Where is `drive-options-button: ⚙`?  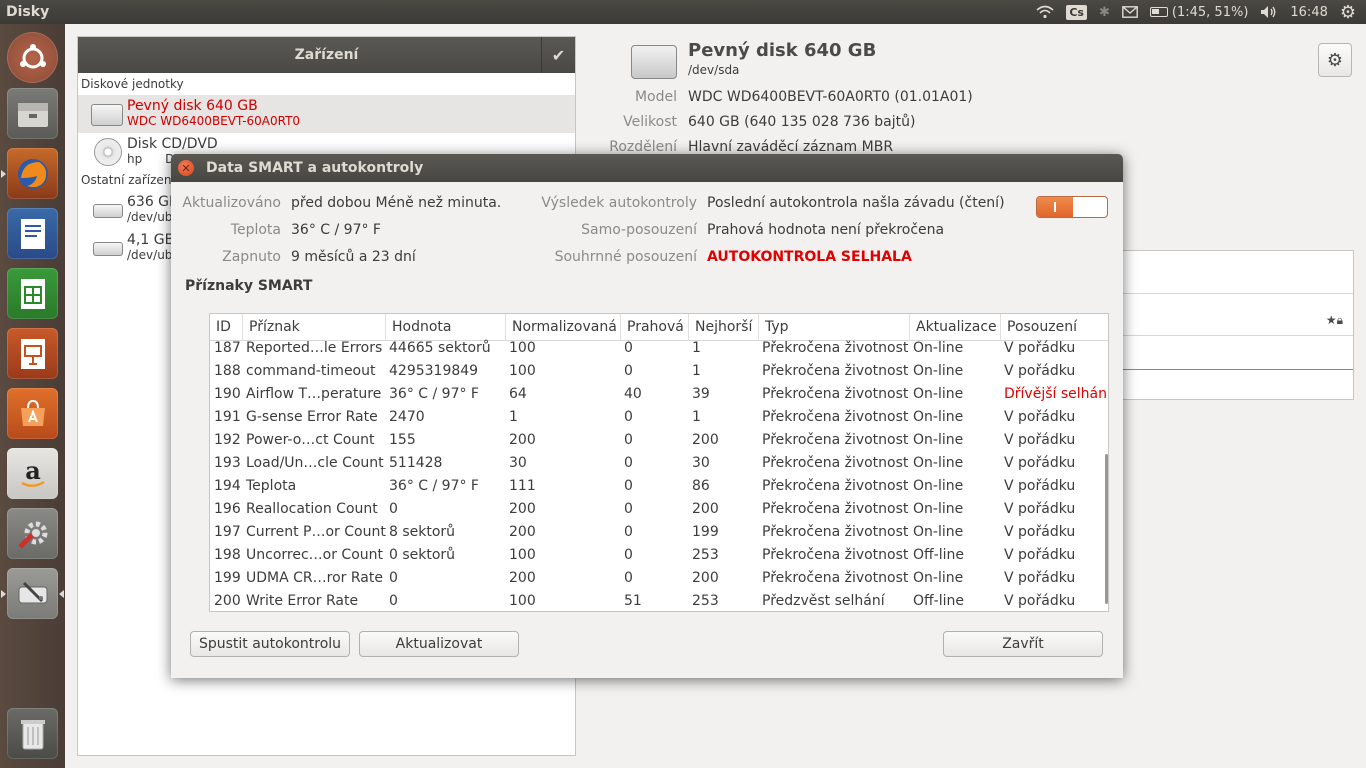 drive-options-button: ⚙ is located at coordinates (1335, 60).